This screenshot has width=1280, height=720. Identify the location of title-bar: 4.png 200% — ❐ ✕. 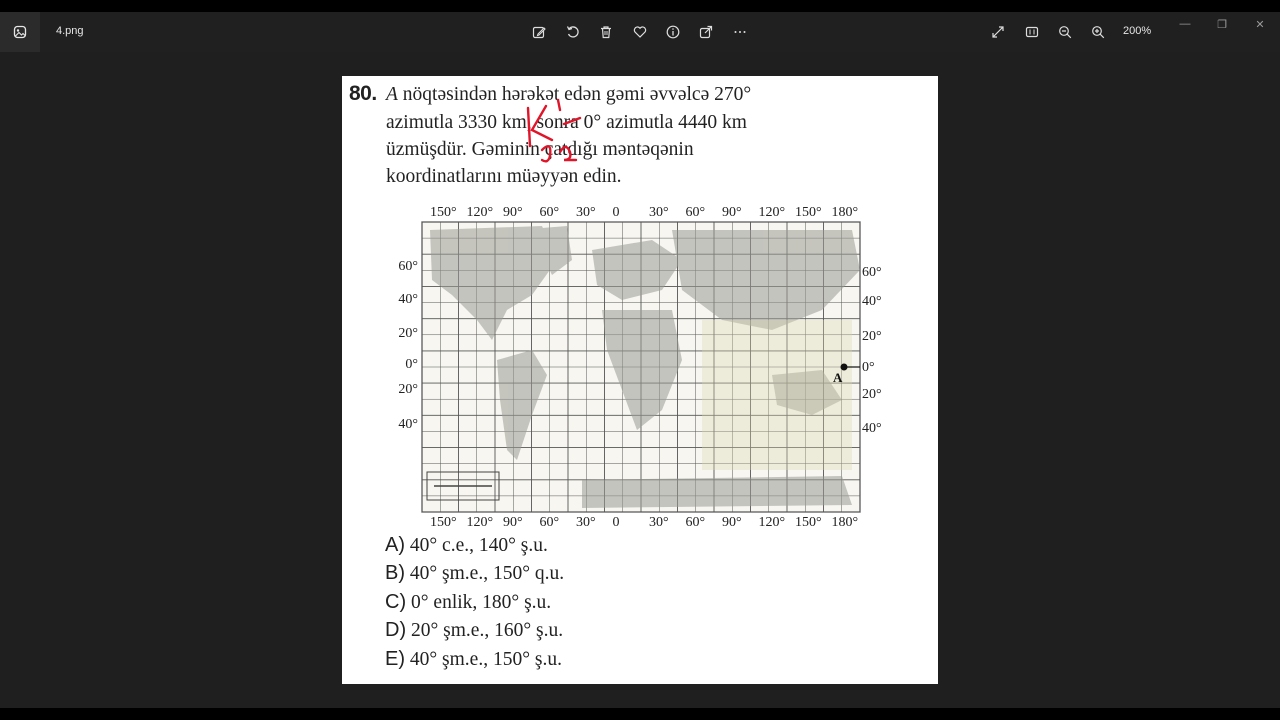
(640, 32).